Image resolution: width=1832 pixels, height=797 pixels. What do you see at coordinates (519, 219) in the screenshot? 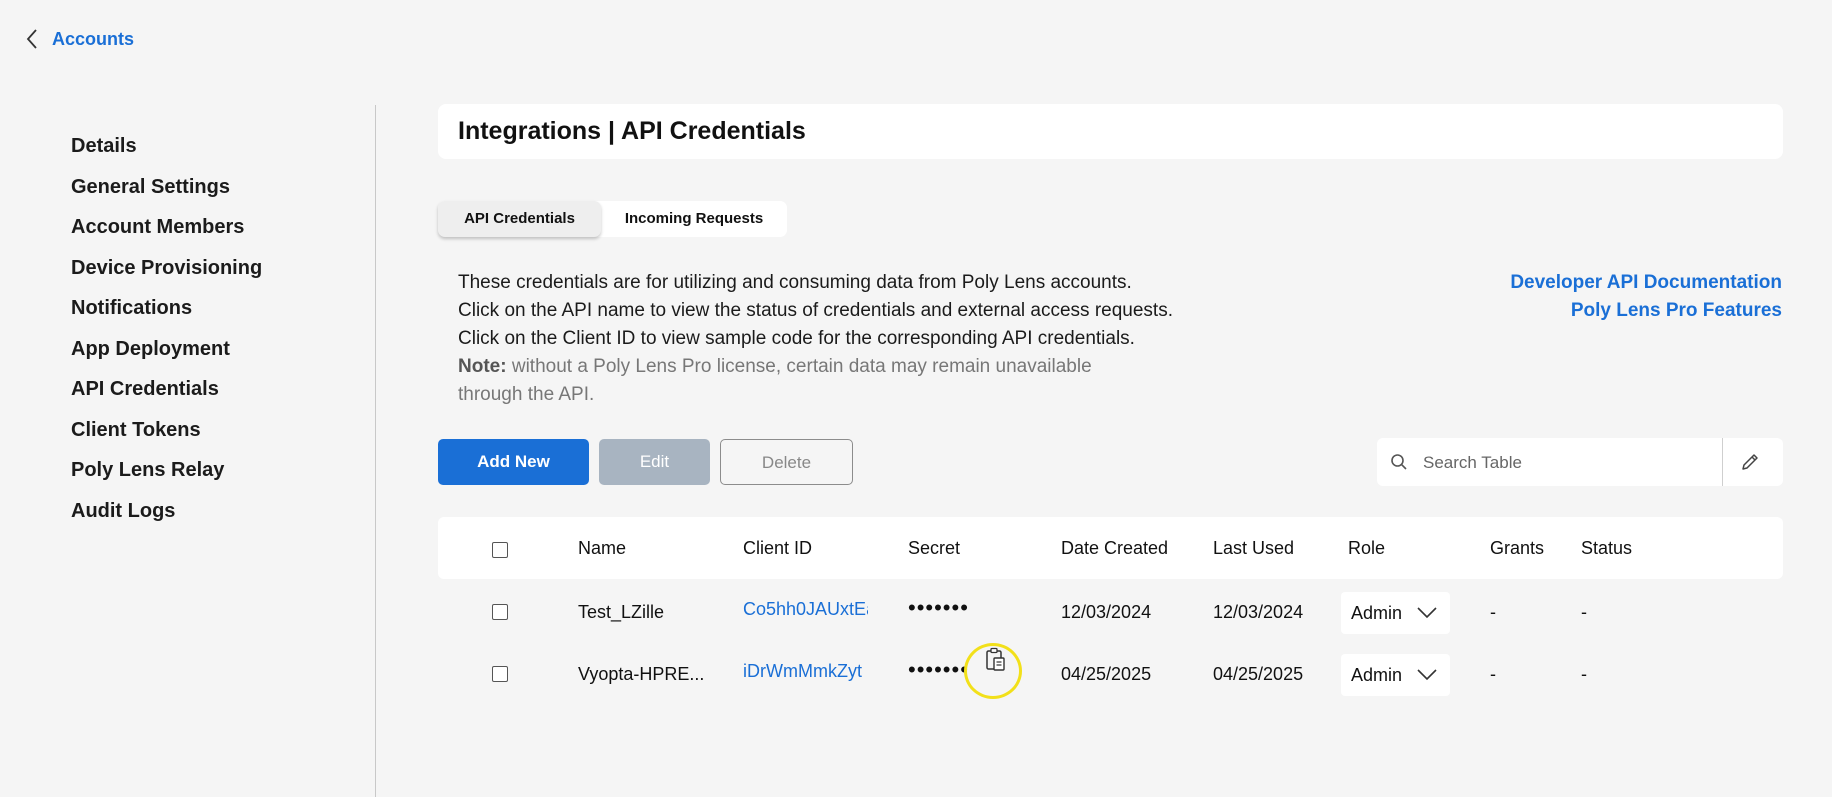
I see `tab-api-credentials: API Credentials` at bounding box center [519, 219].